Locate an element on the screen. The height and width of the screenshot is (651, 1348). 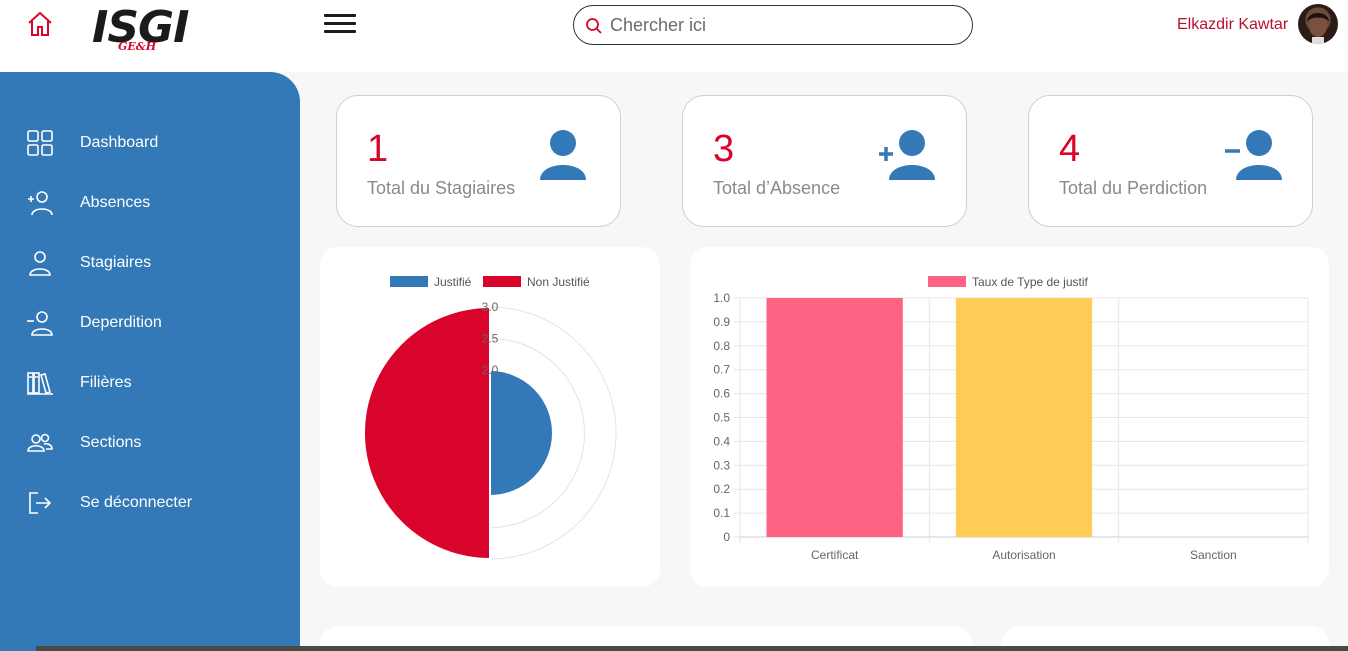
polar-chart: 2.0 2.5 3.0 is located at coordinates (490, 430).